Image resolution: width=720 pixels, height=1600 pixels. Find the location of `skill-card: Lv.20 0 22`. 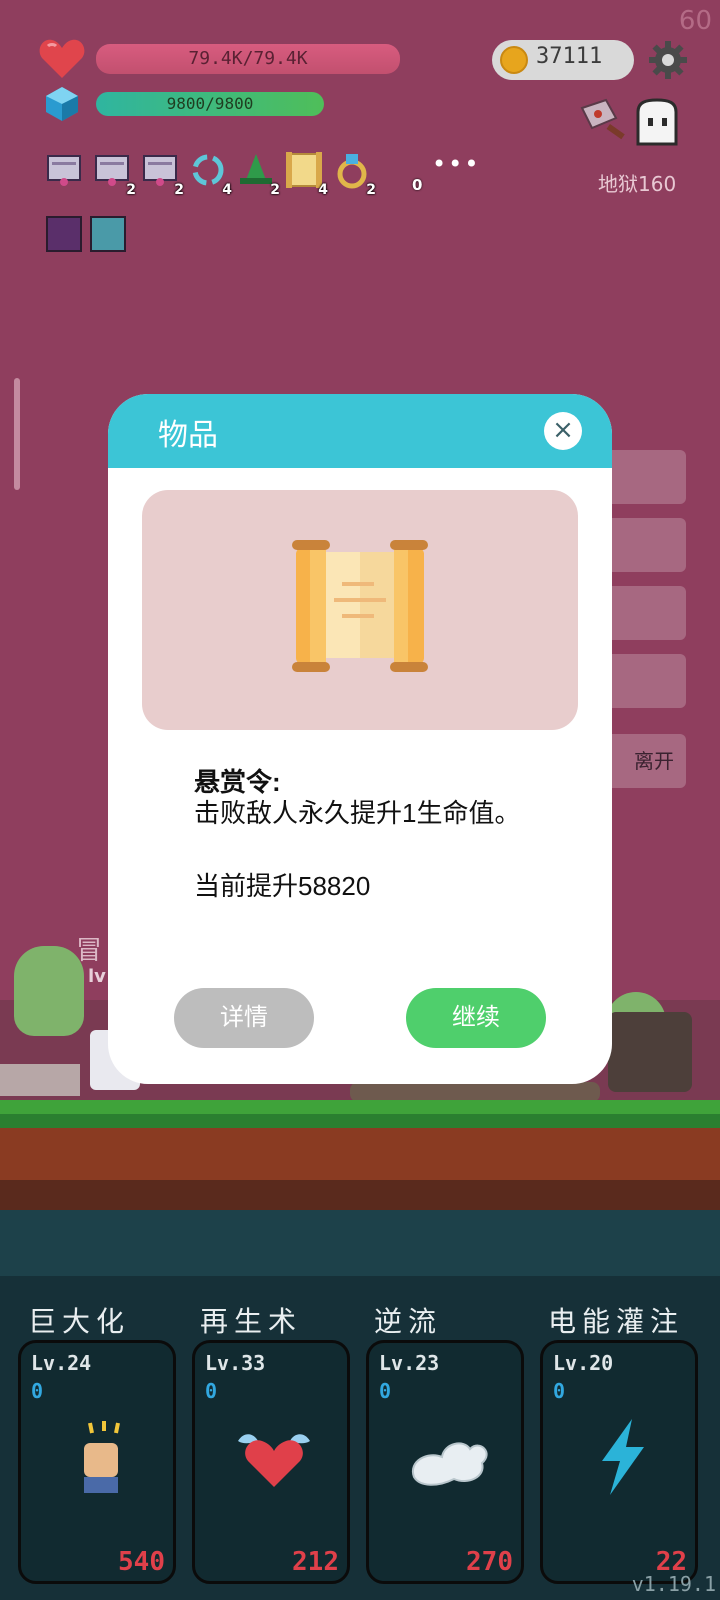

skill-card: Lv.20 0 22 is located at coordinates (619, 1462).